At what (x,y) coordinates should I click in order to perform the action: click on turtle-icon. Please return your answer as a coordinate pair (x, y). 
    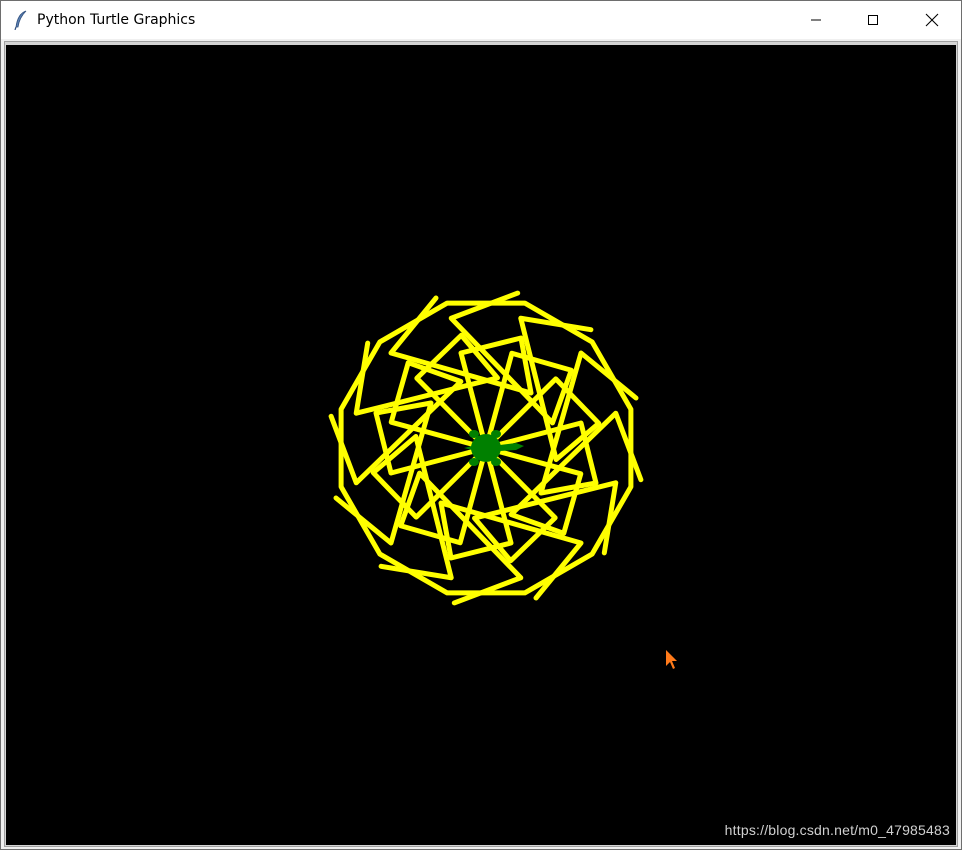
    Looking at the image, I should click on (494, 448).